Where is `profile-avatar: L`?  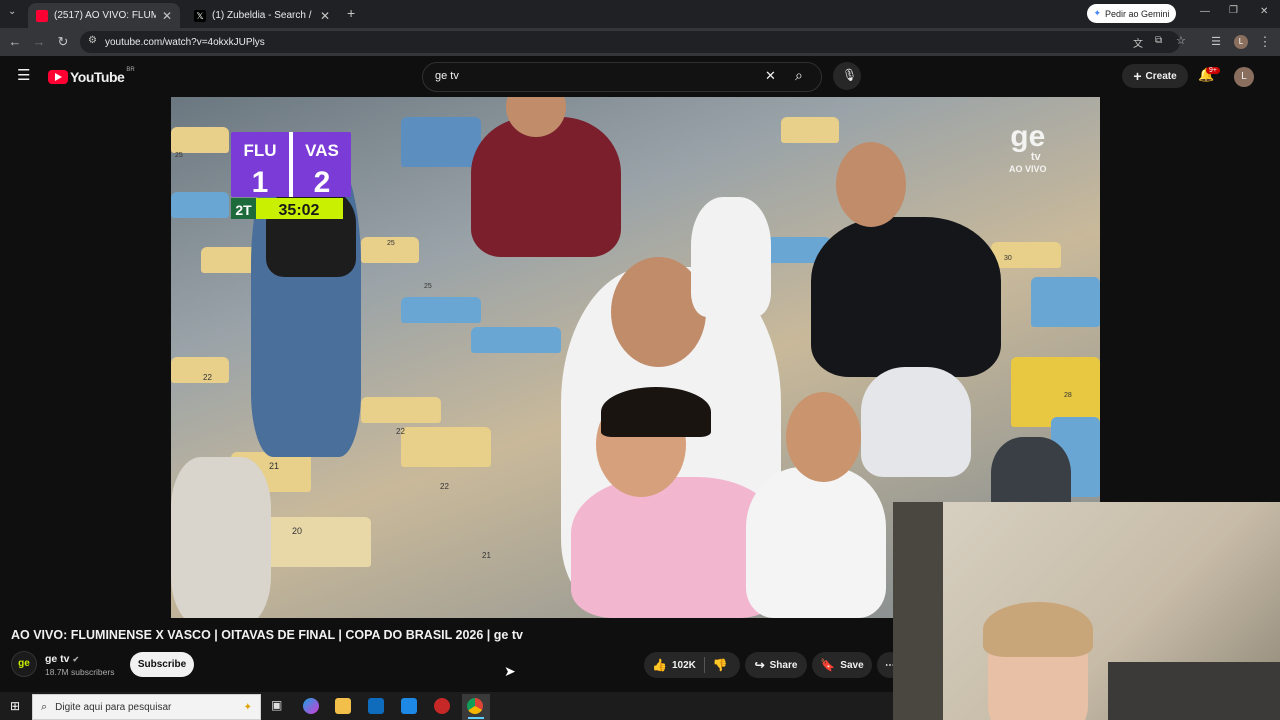 profile-avatar: L is located at coordinates (1241, 42).